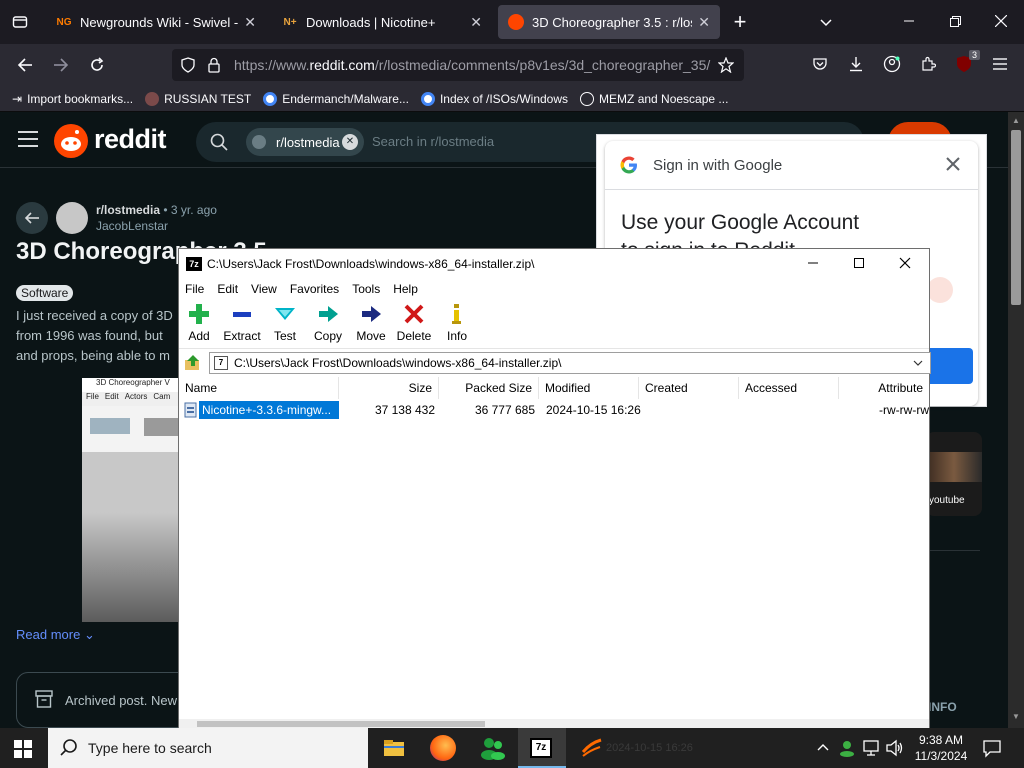 This screenshot has width=1024, height=768. I want to click on new-tab-button: +, so click(740, 21).